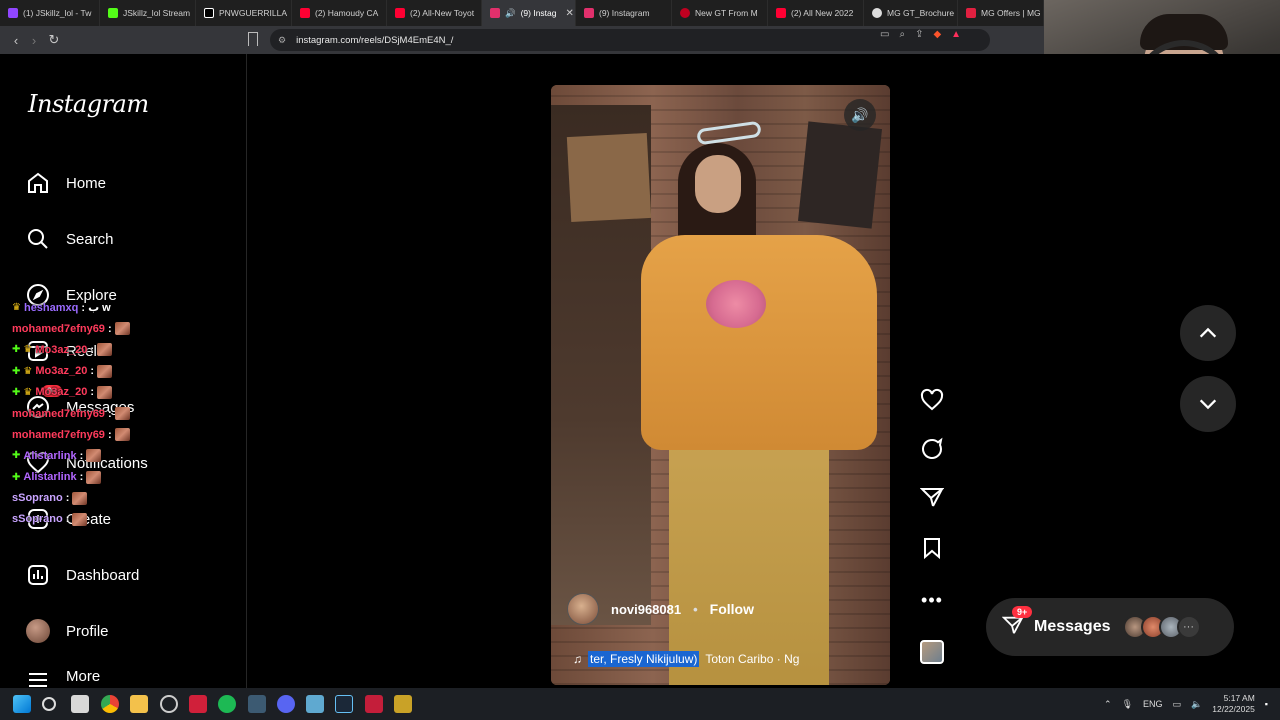 The width and height of the screenshot is (1280, 720). I want to click on sidebar-item-more: More, so click(63, 678).